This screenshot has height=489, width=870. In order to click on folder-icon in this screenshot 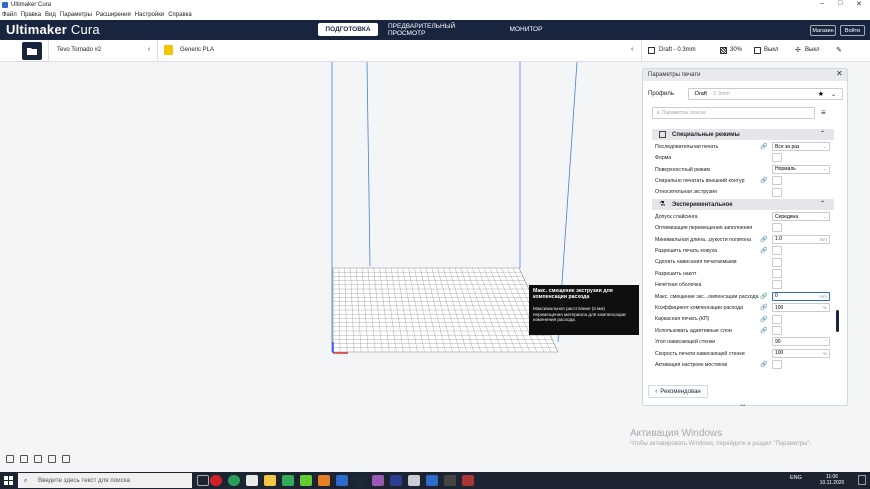, I will do `click(32, 51)`.